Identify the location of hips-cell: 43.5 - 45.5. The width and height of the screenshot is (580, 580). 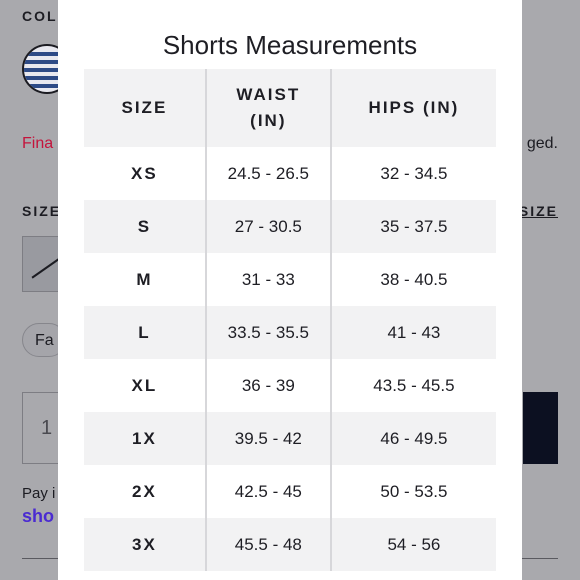
(413, 385).